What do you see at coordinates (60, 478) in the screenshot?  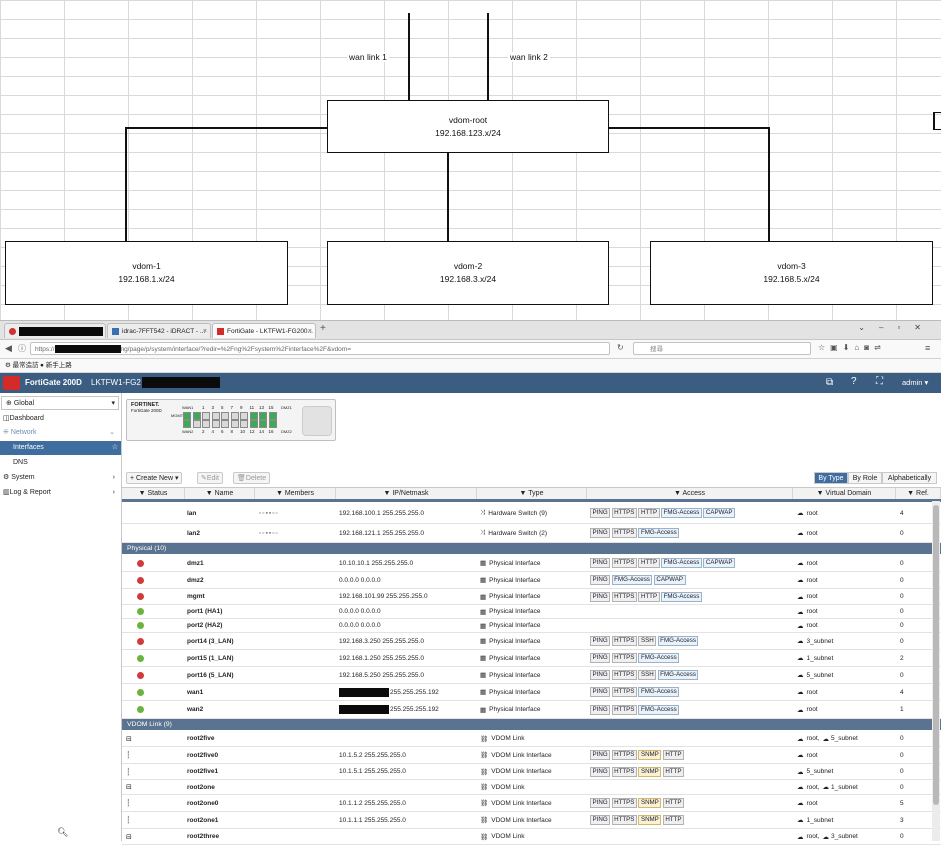 I see `sidebar-item-system: ⚙ System ›` at bounding box center [60, 478].